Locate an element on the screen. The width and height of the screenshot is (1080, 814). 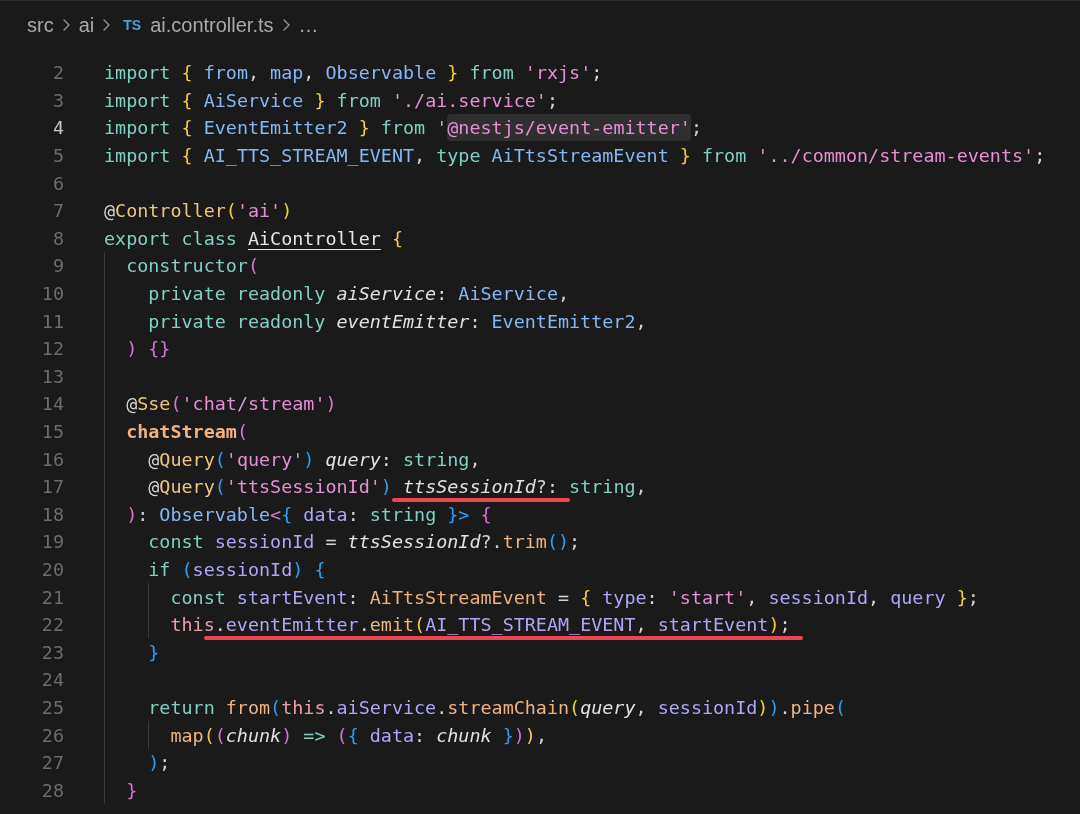
code-line: if (sessionId) { is located at coordinates (237, 569).